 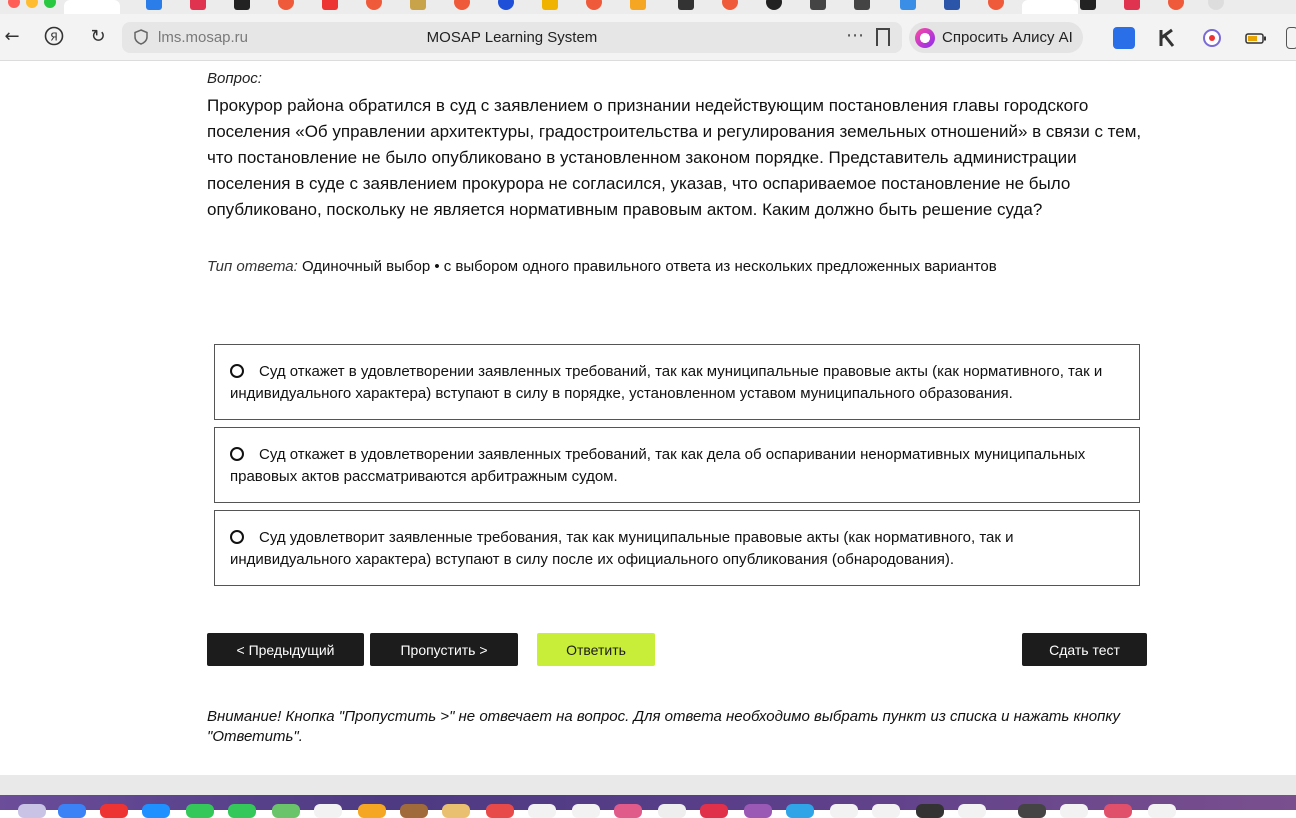 I want to click on sidebar-toggle-icon, so click(x=1291, y=38).